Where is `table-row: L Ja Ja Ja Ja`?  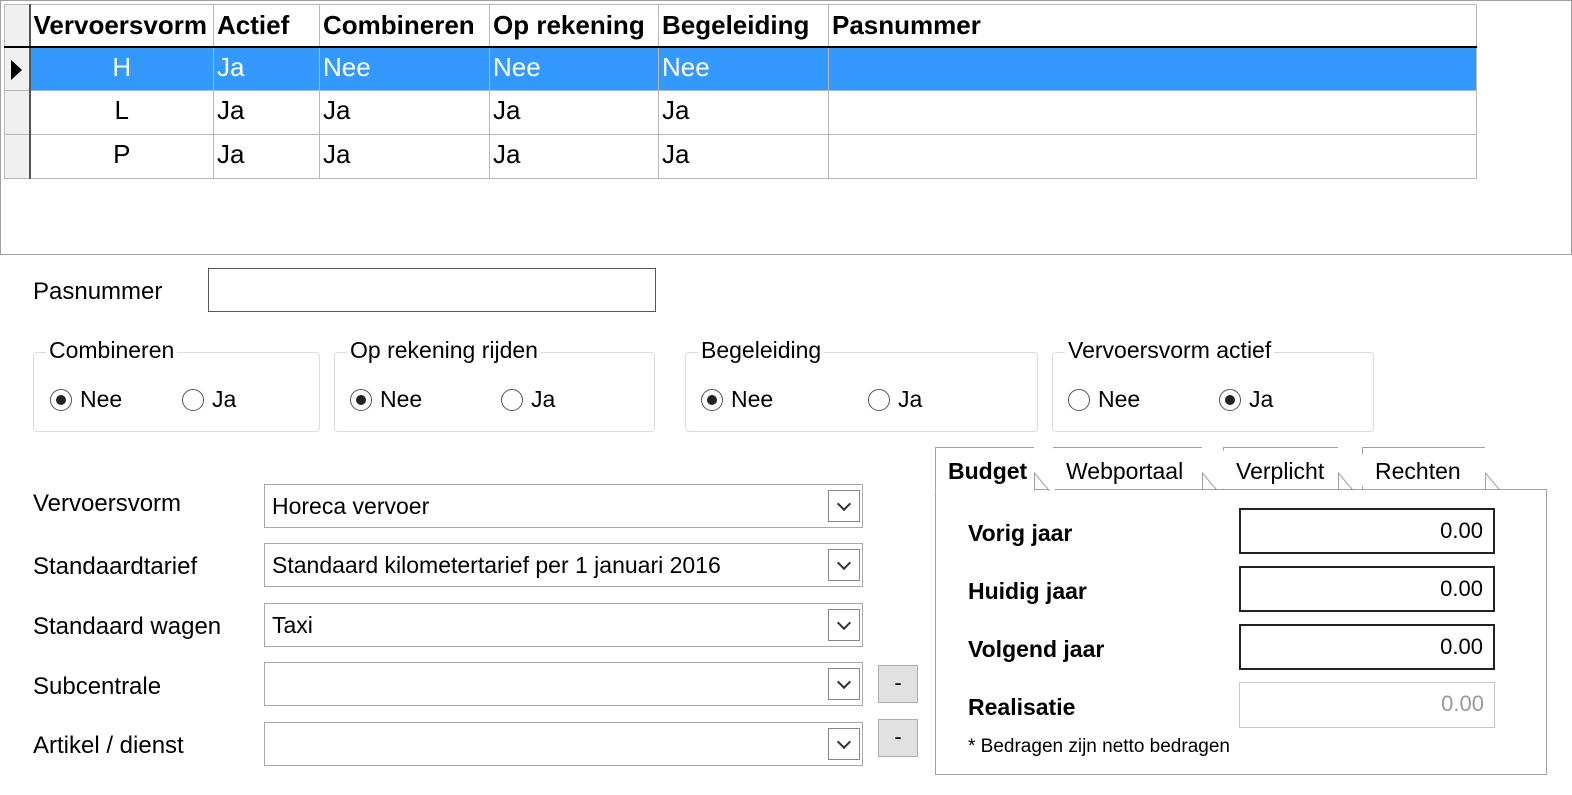 table-row: L Ja Ja Ja Ja is located at coordinates (740, 112).